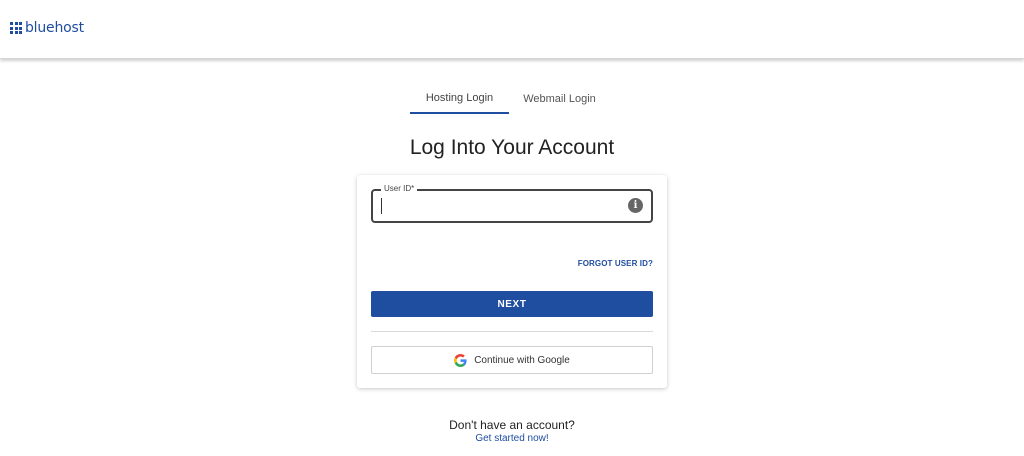 Image resolution: width=1024 pixels, height=456 pixels. I want to click on user-id-label: User ID*, so click(399, 189).